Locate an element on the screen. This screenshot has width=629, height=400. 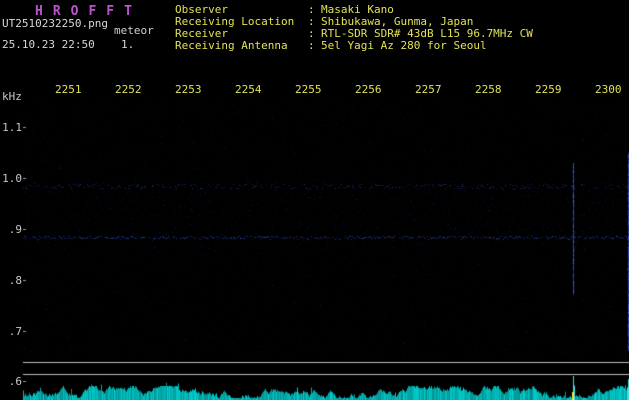
datetime-label: 25.10.23 22:50 is located at coordinates (48, 44).